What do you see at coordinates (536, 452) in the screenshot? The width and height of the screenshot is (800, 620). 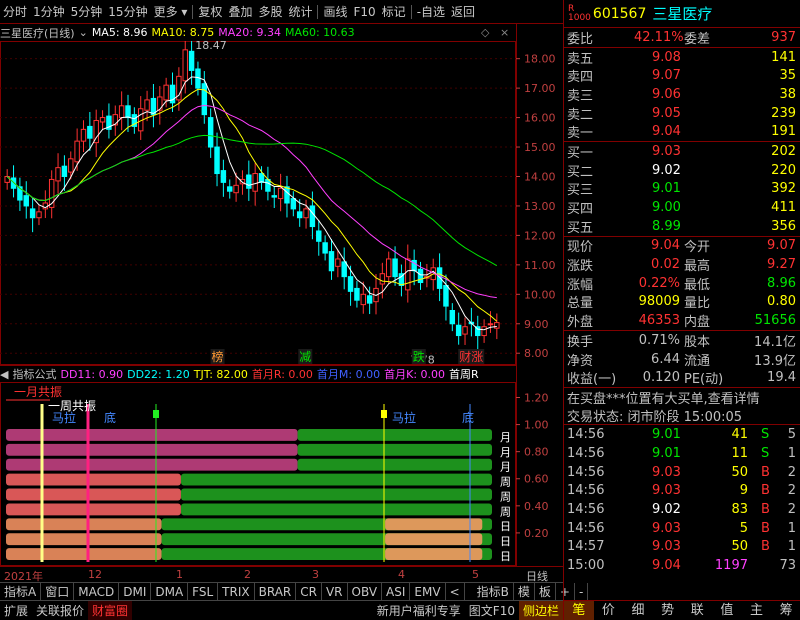 I see `indicator-tick: 0.80` at bounding box center [536, 452].